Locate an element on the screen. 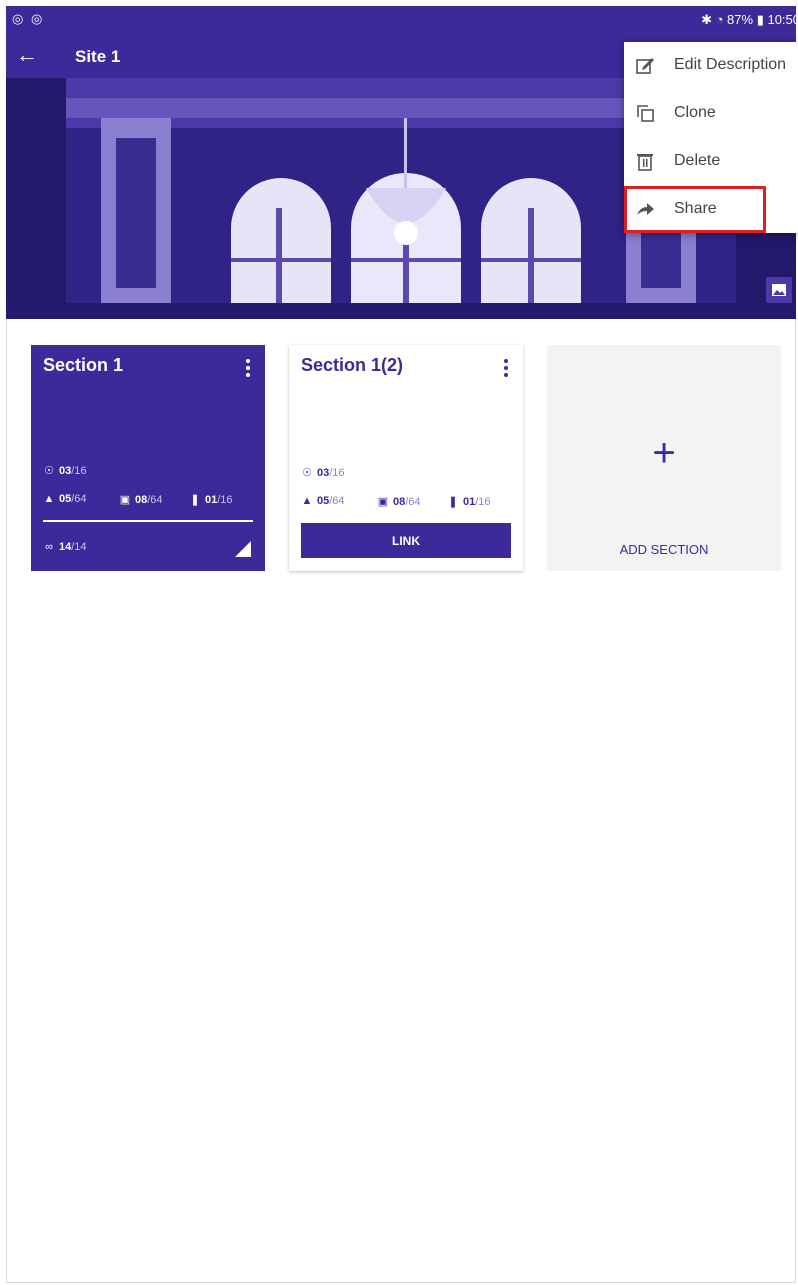  change-image-button is located at coordinates (779, 290).